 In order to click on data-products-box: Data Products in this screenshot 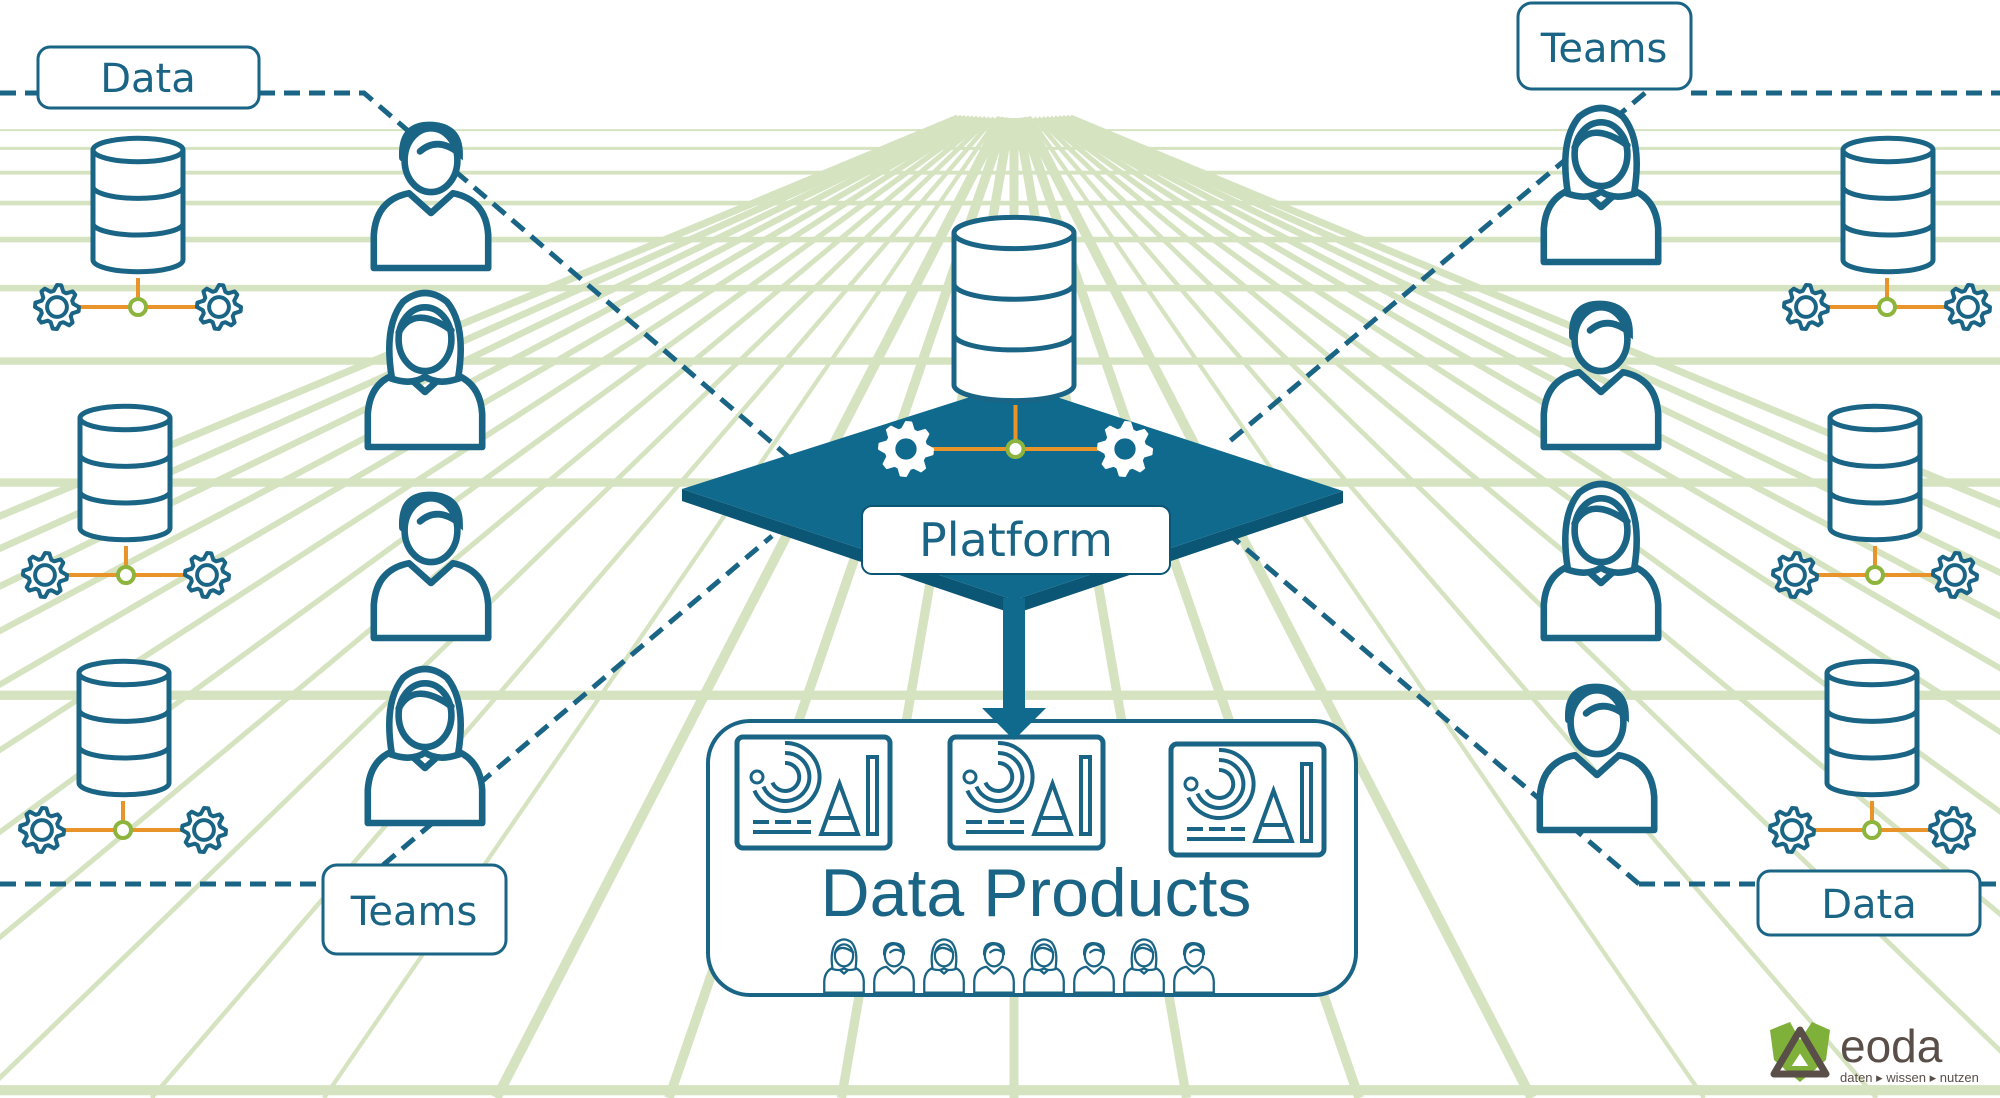, I will do `click(1032, 858)`.